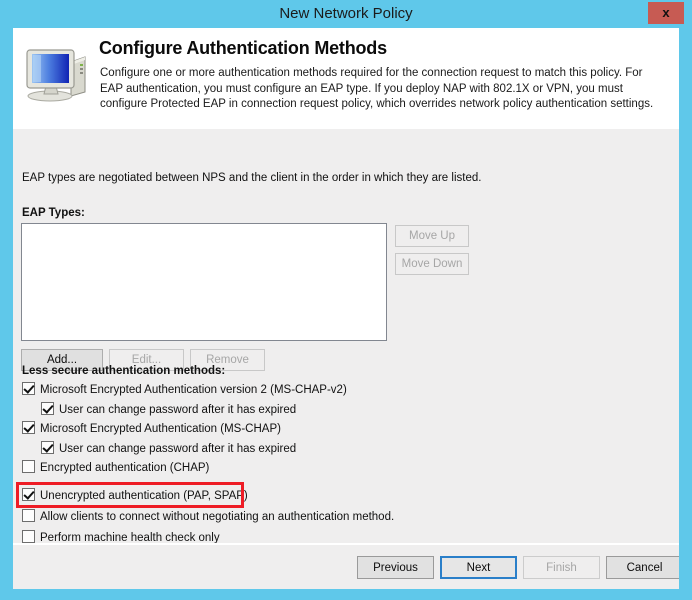 This screenshot has width=692, height=600. I want to click on move-up-button: Move Up, so click(432, 236).